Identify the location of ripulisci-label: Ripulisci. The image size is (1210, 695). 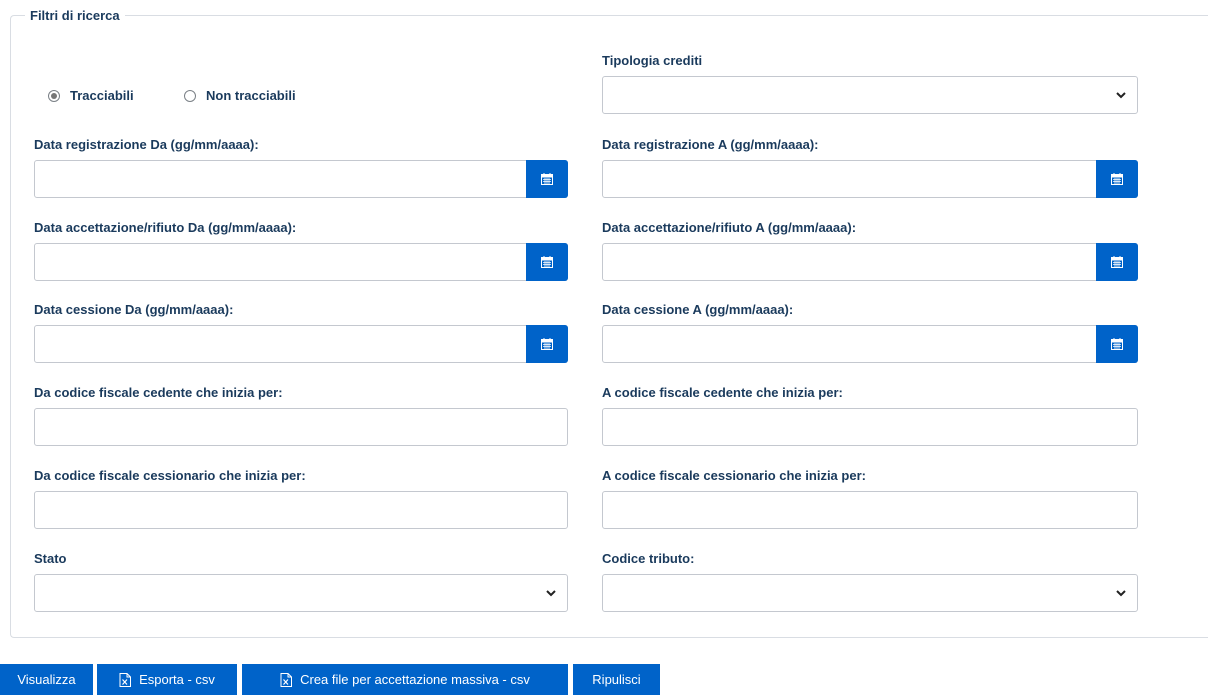
(616, 679).